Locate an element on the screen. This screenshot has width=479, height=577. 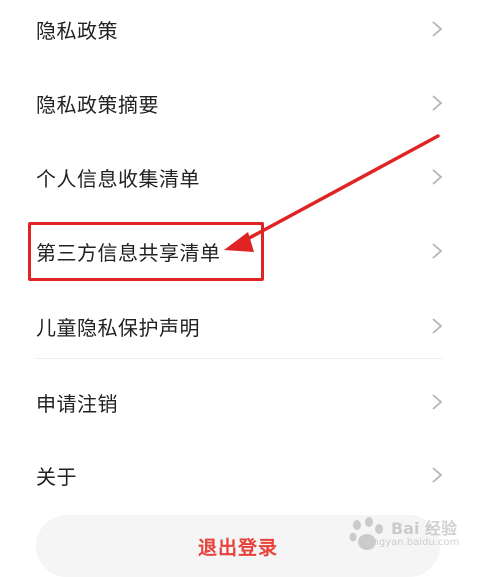
menu-item-personal-info-list: 个人信息收集清单 is located at coordinates (239, 177).